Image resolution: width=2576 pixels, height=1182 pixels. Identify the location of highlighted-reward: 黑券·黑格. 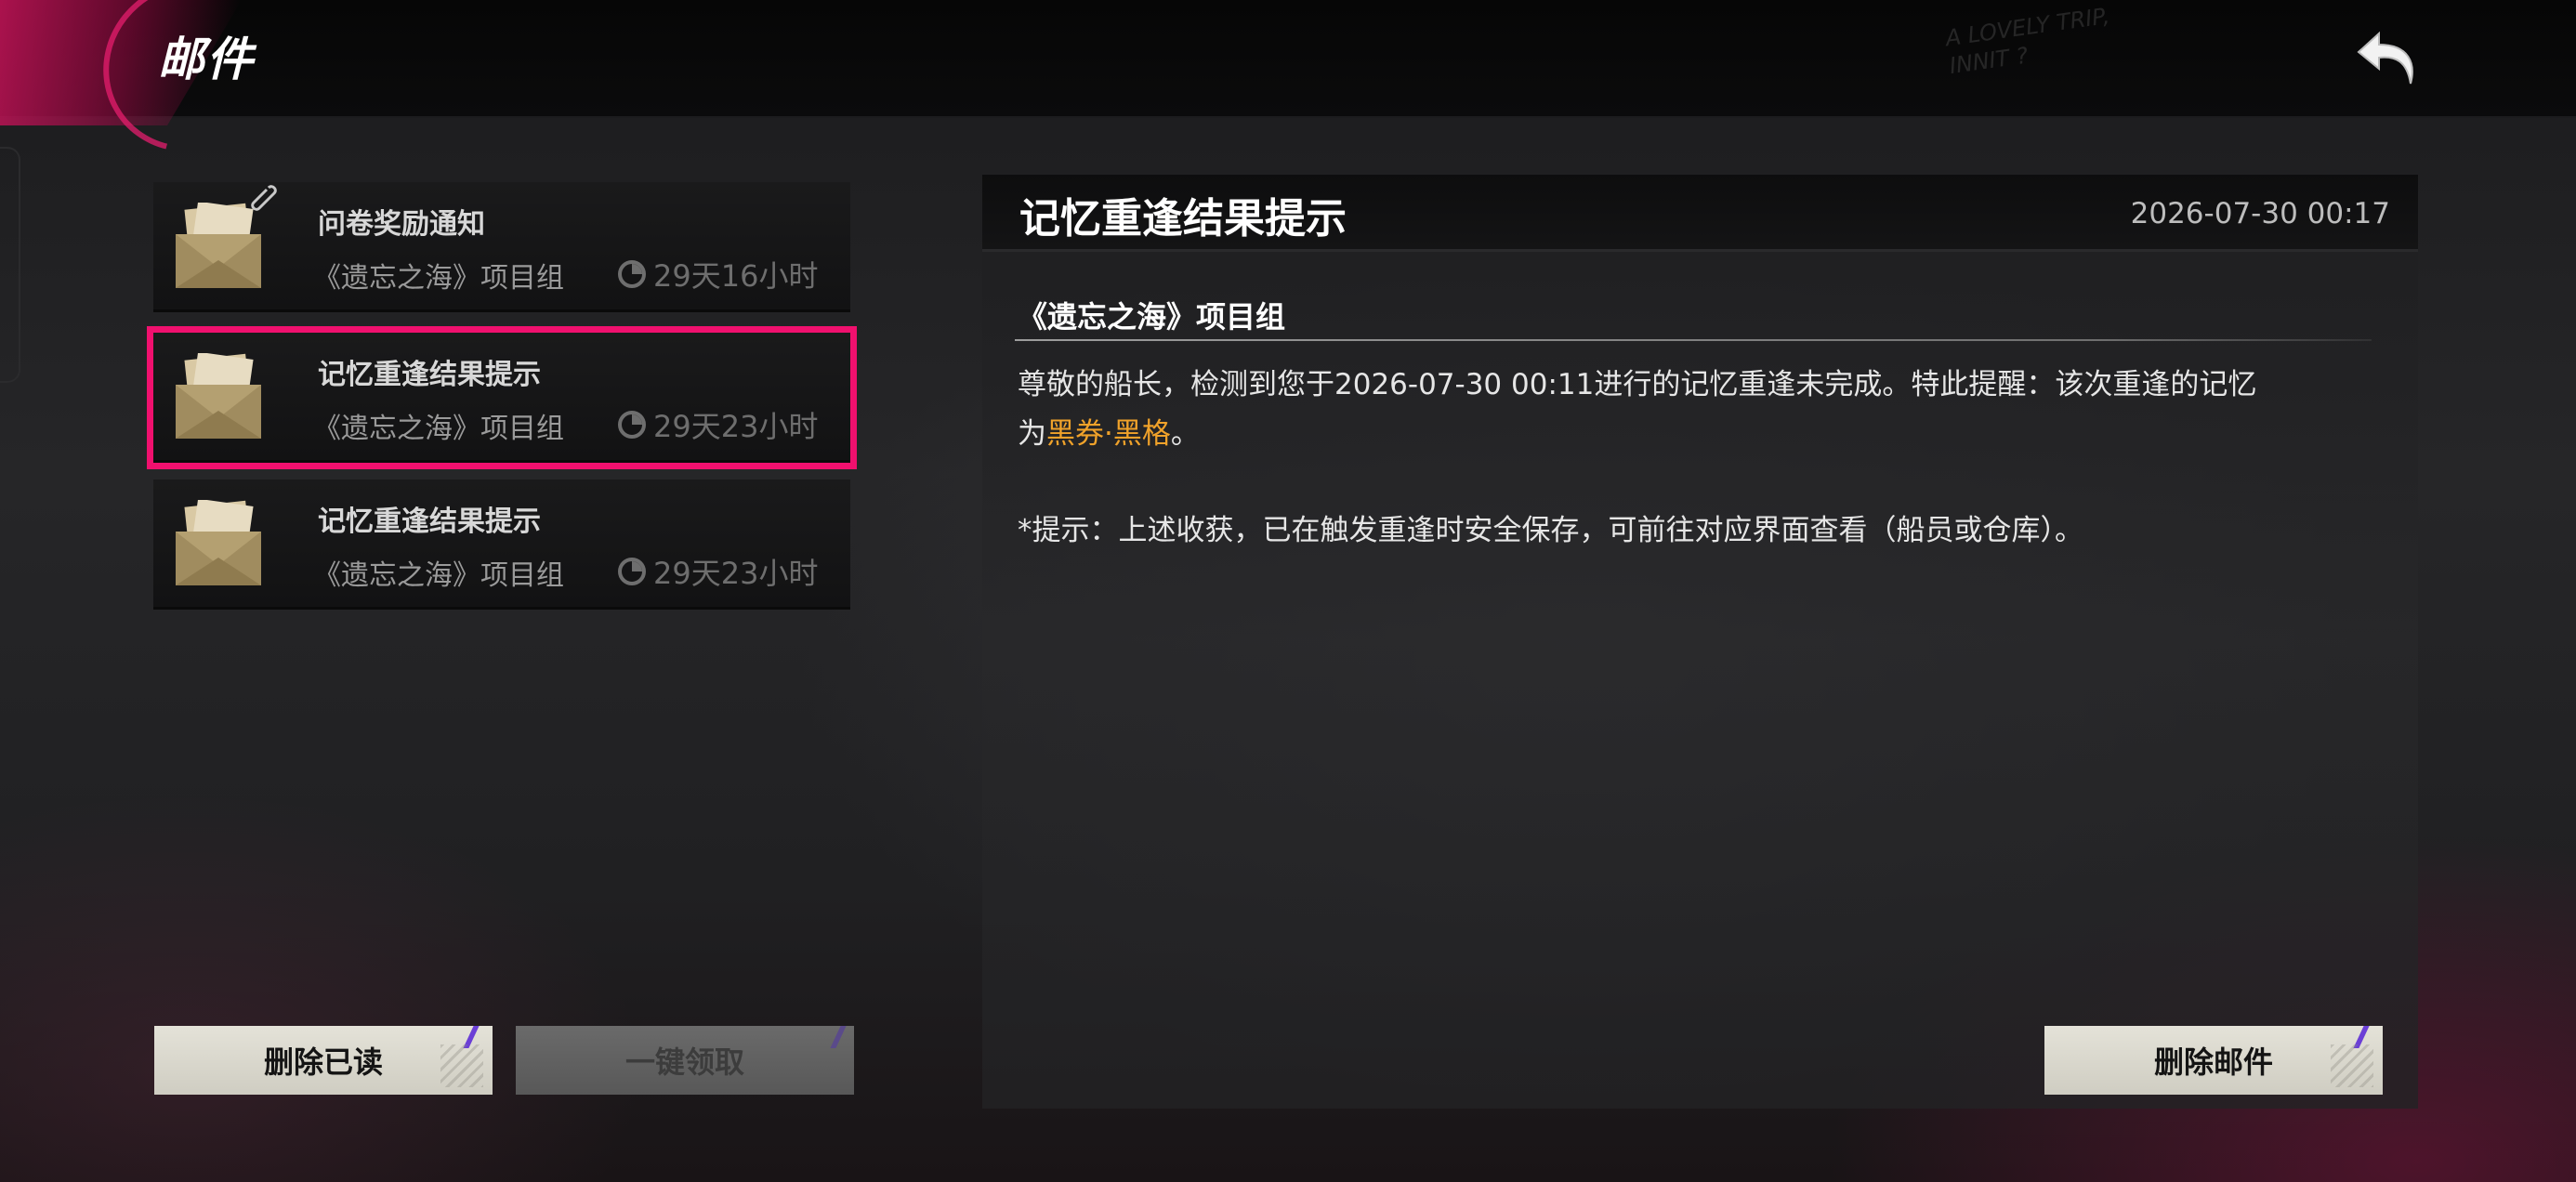
(1108, 434).